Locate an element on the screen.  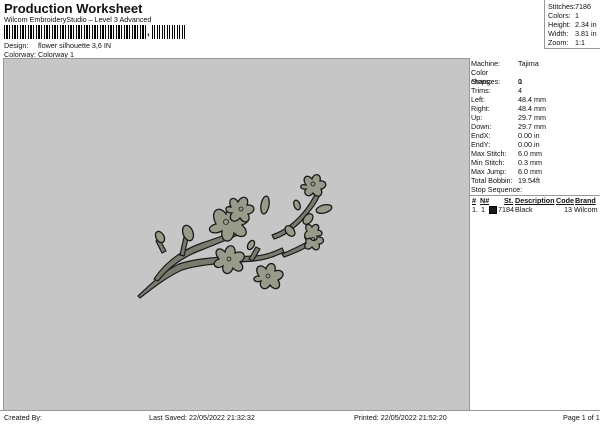
property-label: Min Stitch: is located at coordinates (488, 162).